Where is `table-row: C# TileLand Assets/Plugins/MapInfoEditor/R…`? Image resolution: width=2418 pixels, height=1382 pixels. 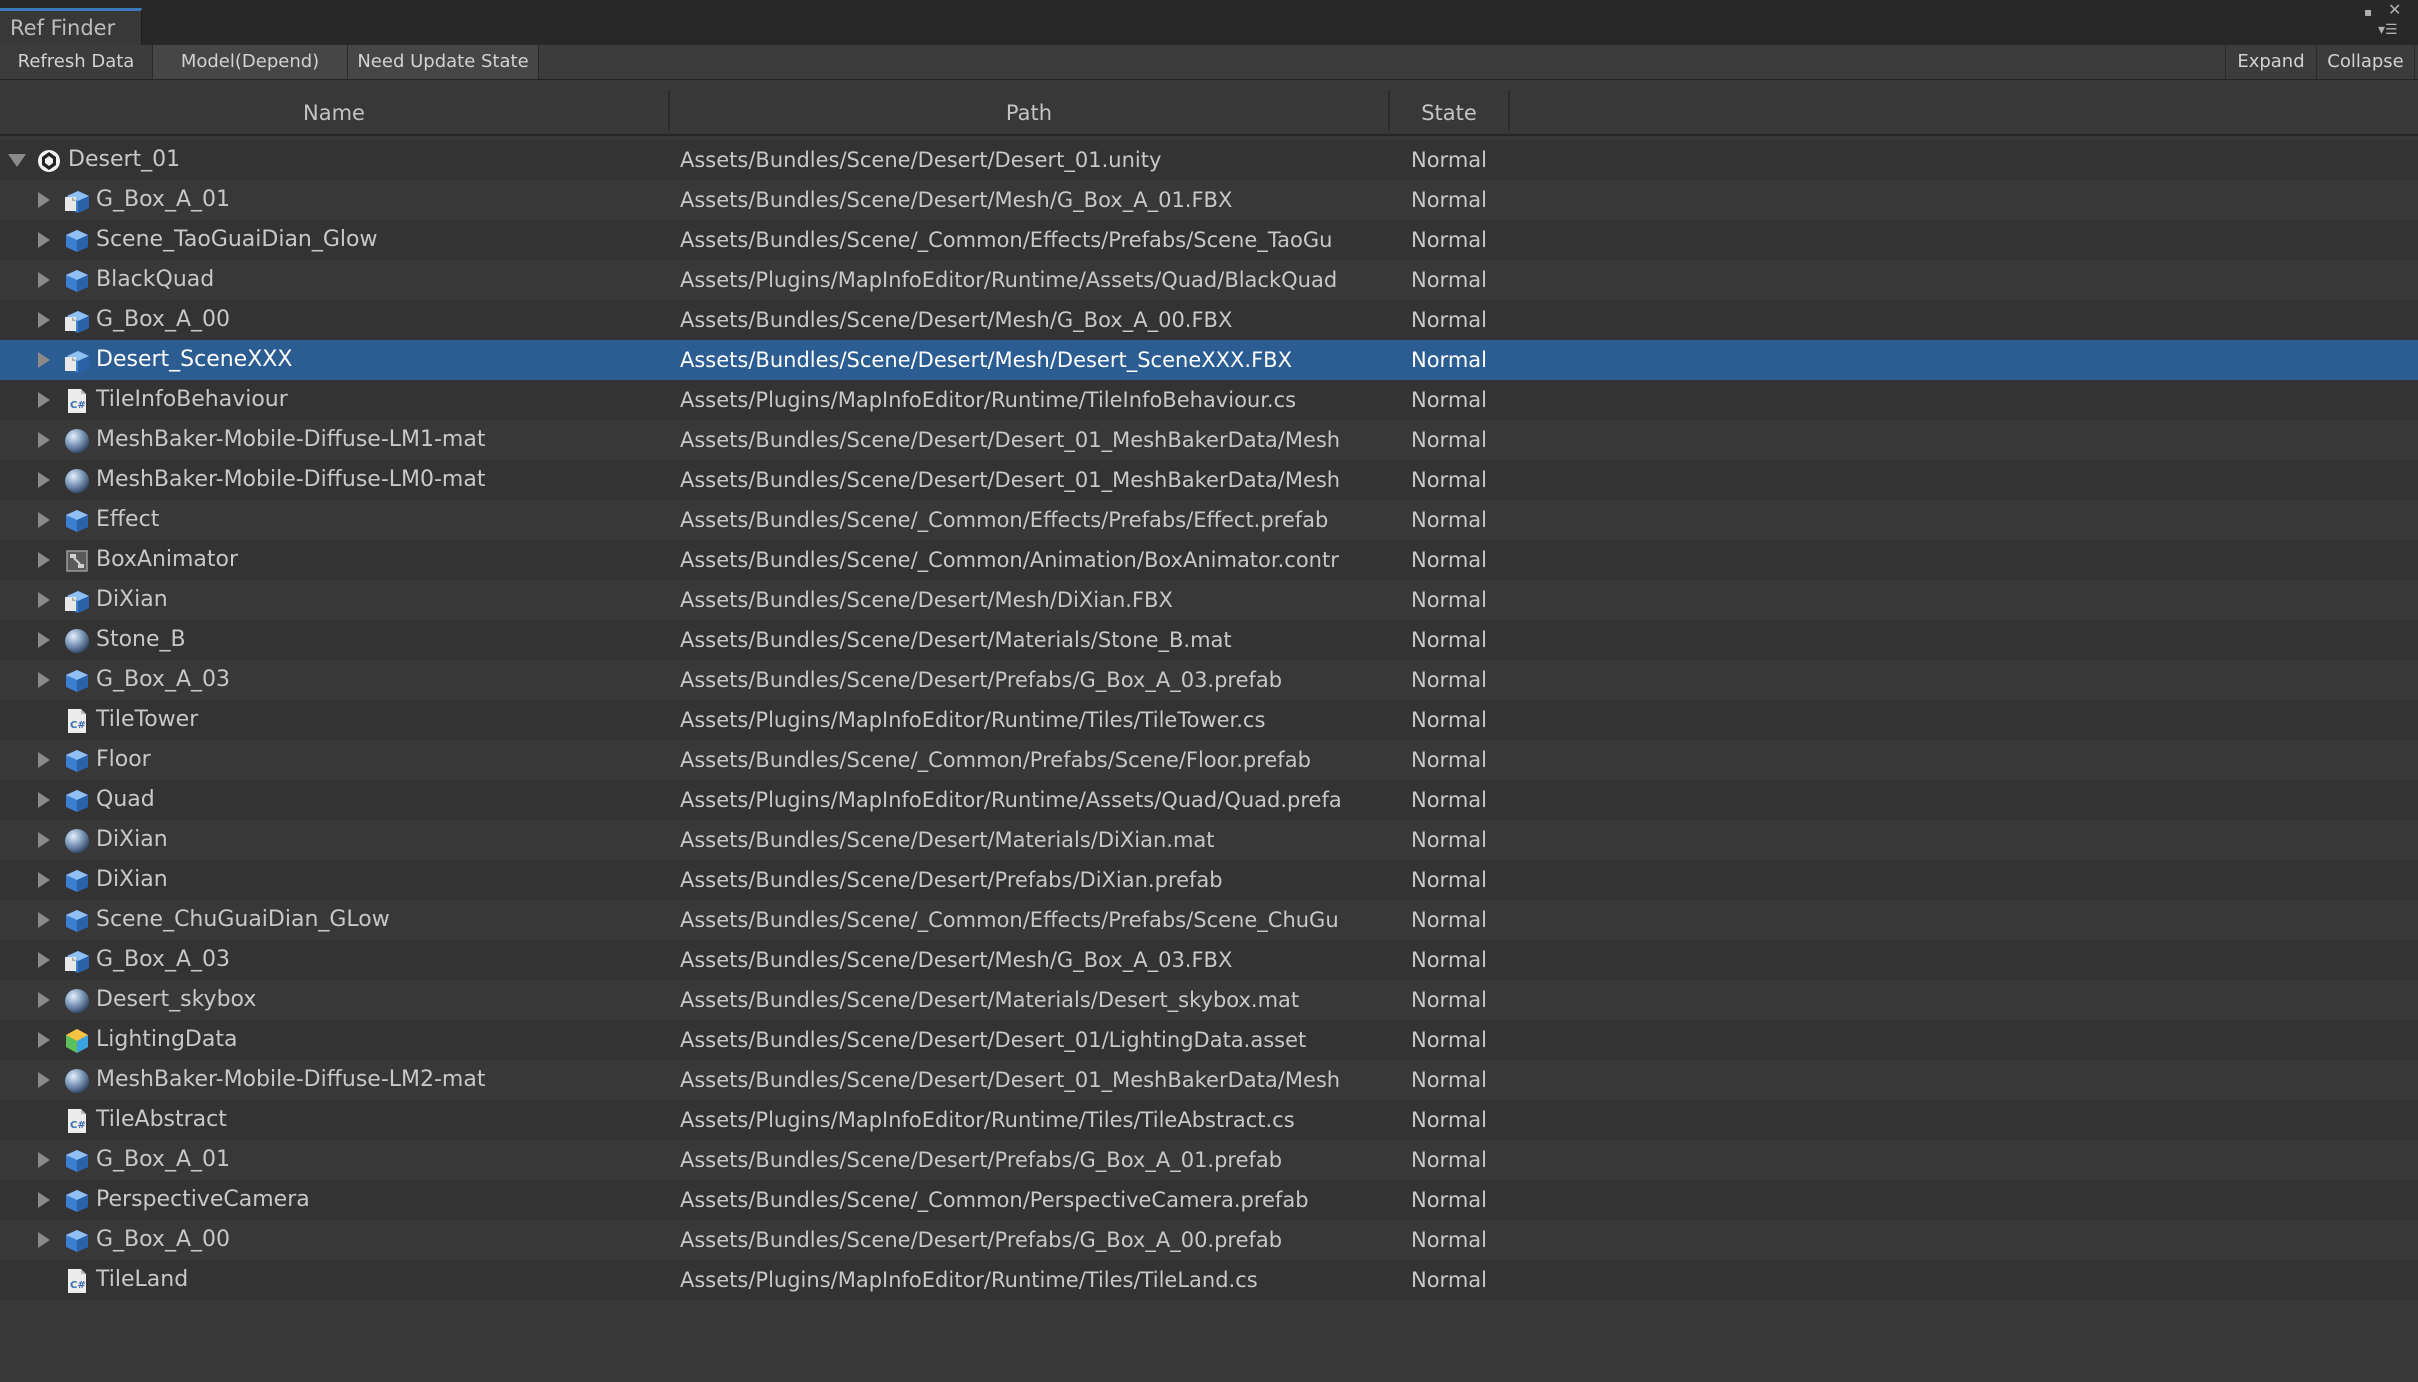 table-row: C# TileLand Assets/Plugins/MapInfoEditor/R… is located at coordinates (1209, 1280).